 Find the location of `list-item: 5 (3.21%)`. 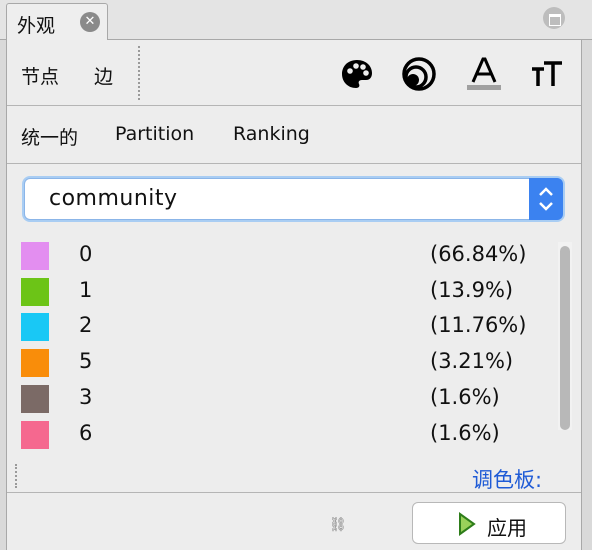

list-item: 5 (3.21%) is located at coordinates (277, 363).